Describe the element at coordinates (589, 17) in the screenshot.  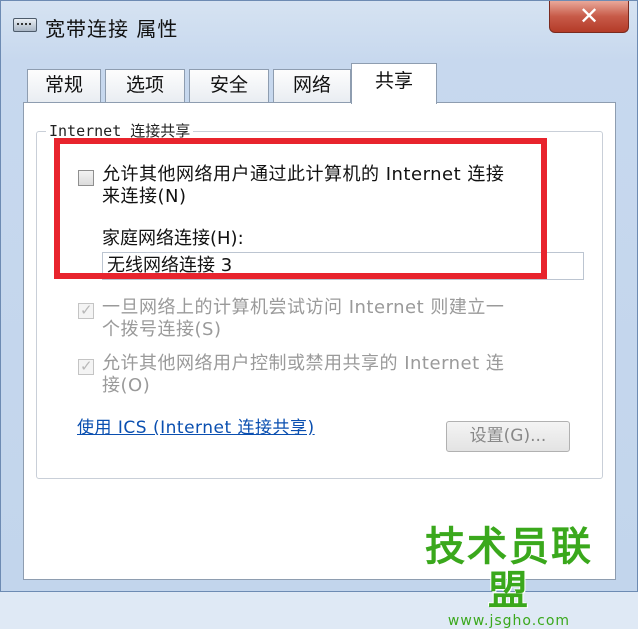
I see `close-button: ✕` at that location.